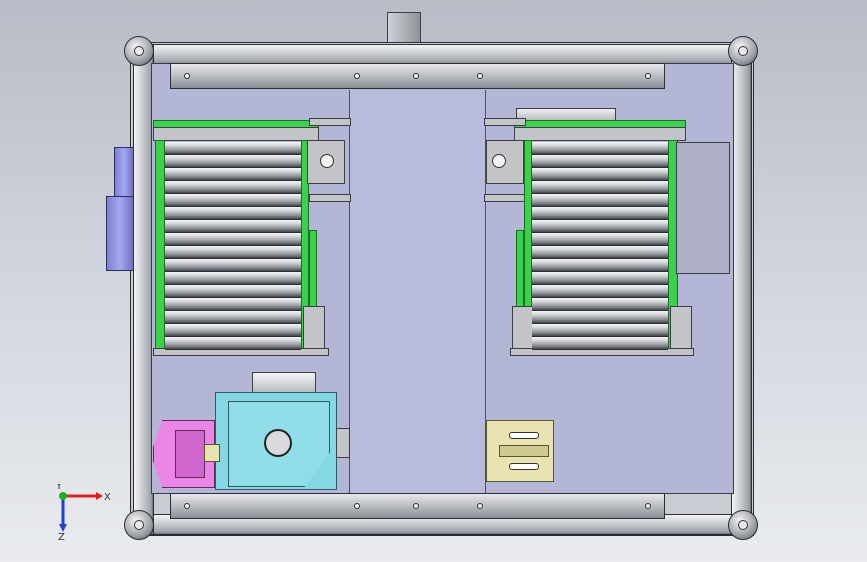  I want to click on left-conveyor-bracket-top, so click(330, 122).